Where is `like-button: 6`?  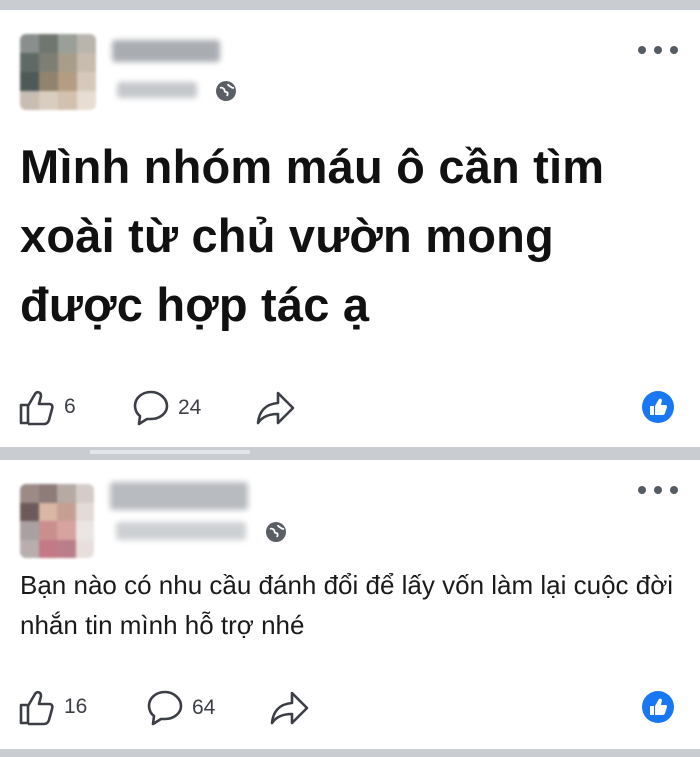
like-button: 6 is located at coordinates (47, 407).